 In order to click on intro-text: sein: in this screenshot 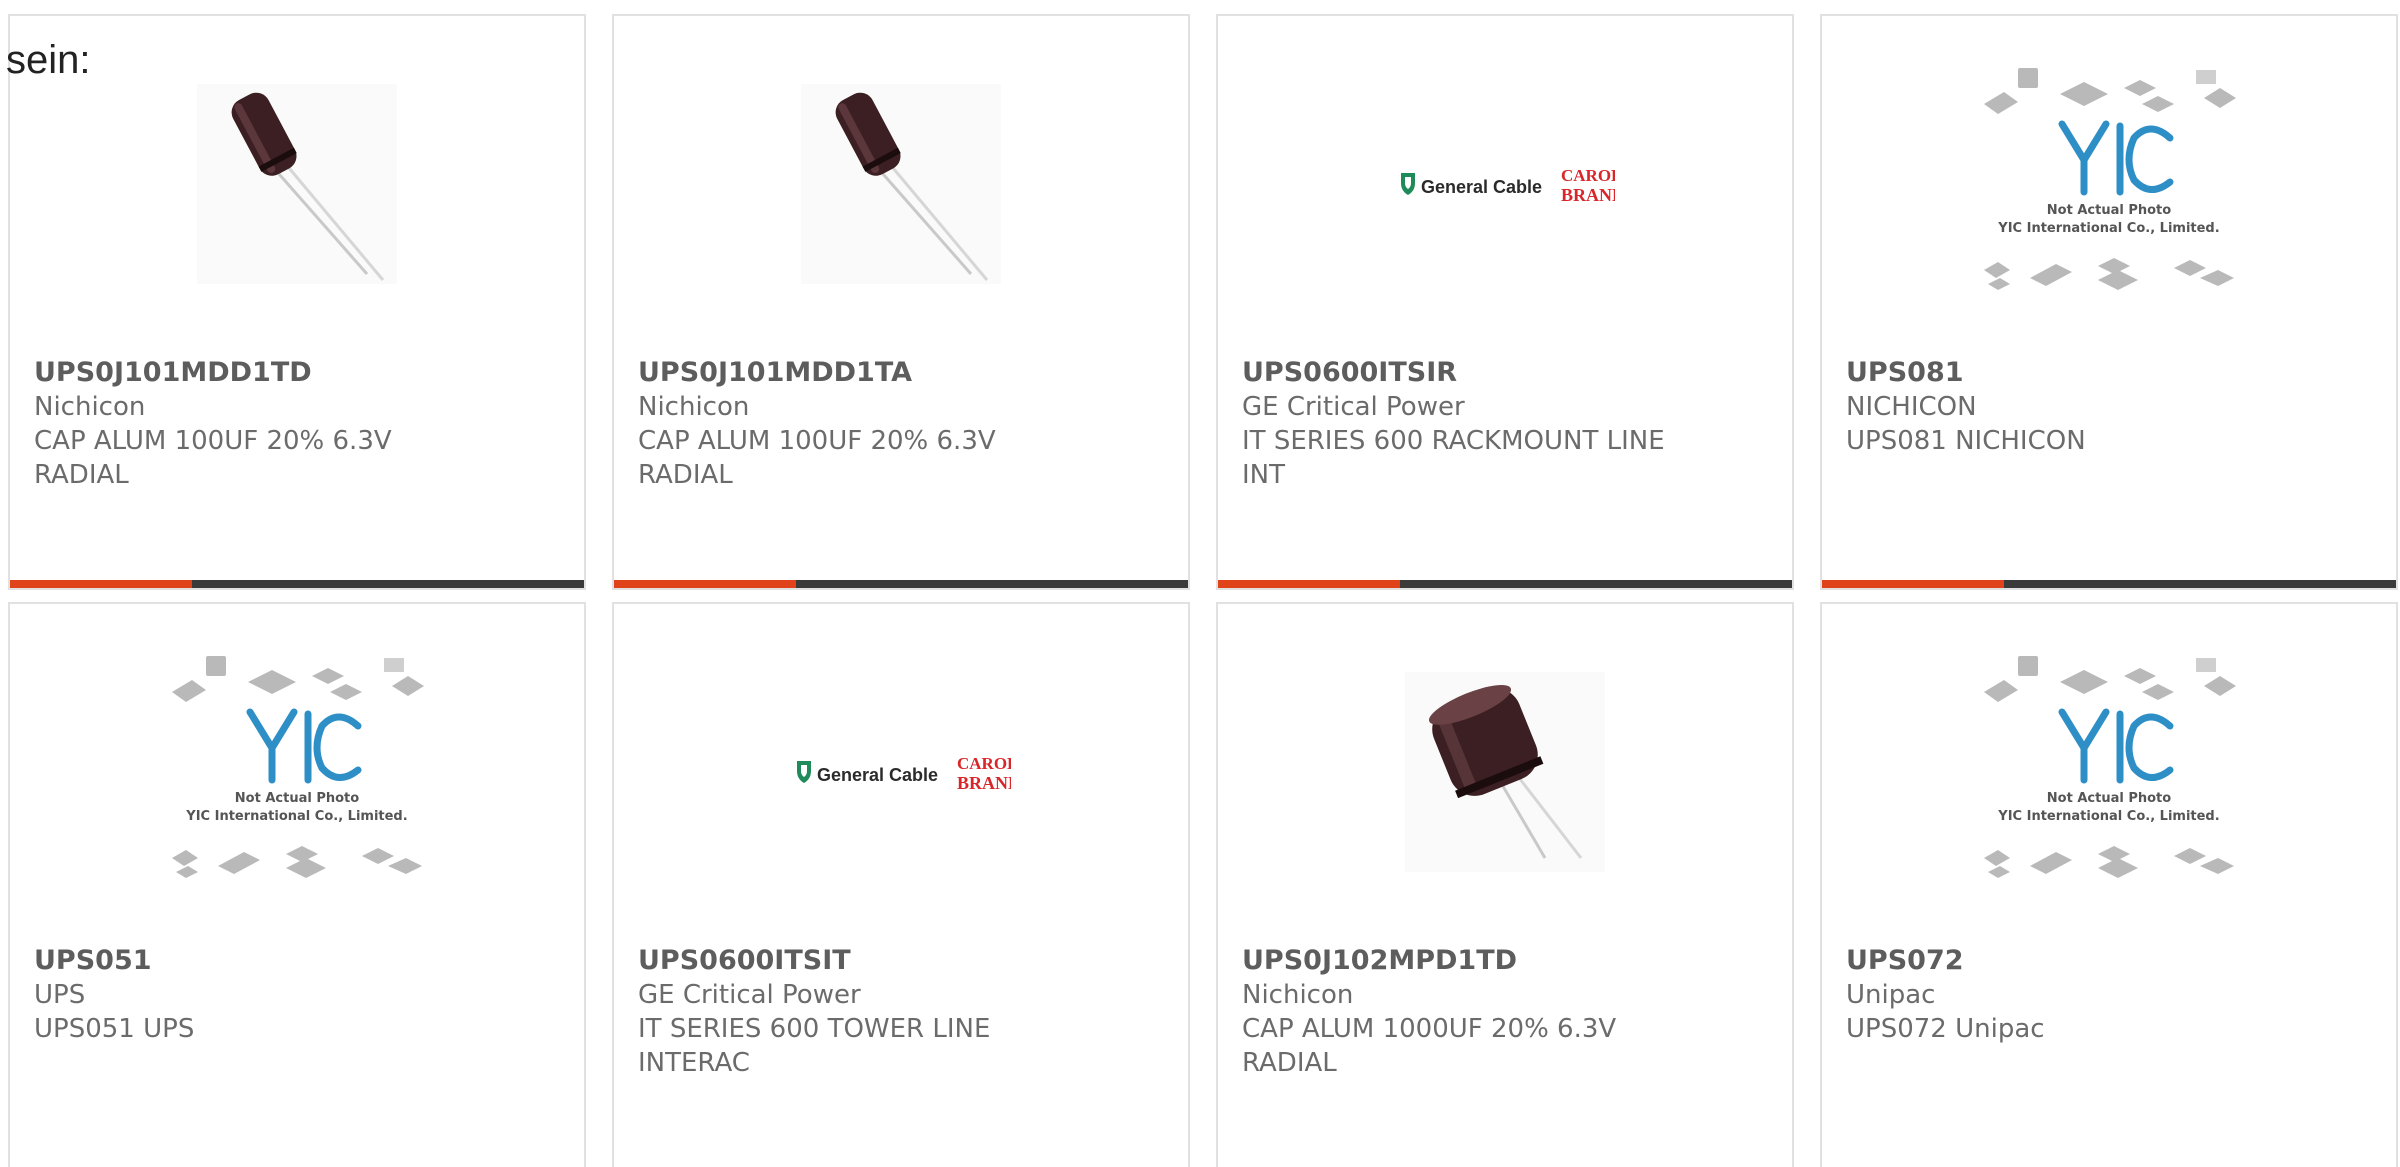, I will do `click(48, 60)`.